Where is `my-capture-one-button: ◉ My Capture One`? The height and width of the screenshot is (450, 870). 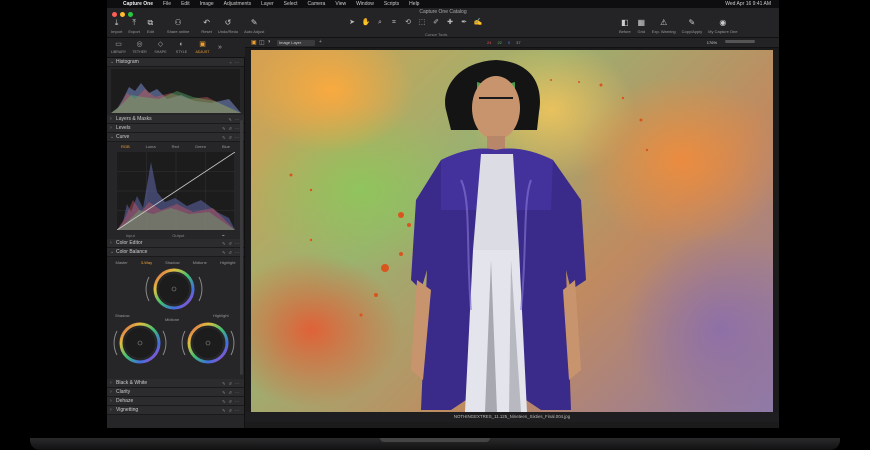
my-capture-one-button: ◉ My Capture One is located at coordinates (722, 26).